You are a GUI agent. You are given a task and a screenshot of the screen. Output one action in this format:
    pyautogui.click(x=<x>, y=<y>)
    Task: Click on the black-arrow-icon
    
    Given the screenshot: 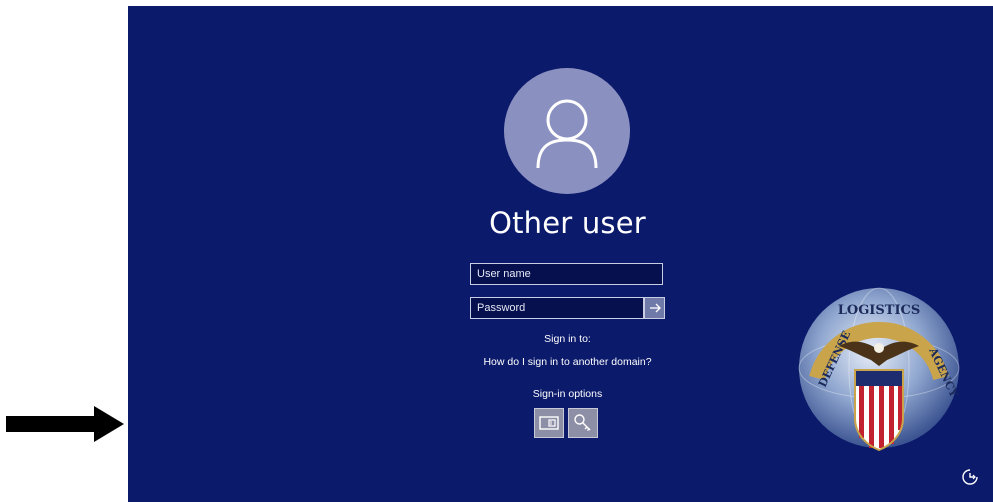 What is the action you would take?
    pyautogui.click(x=65, y=424)
    